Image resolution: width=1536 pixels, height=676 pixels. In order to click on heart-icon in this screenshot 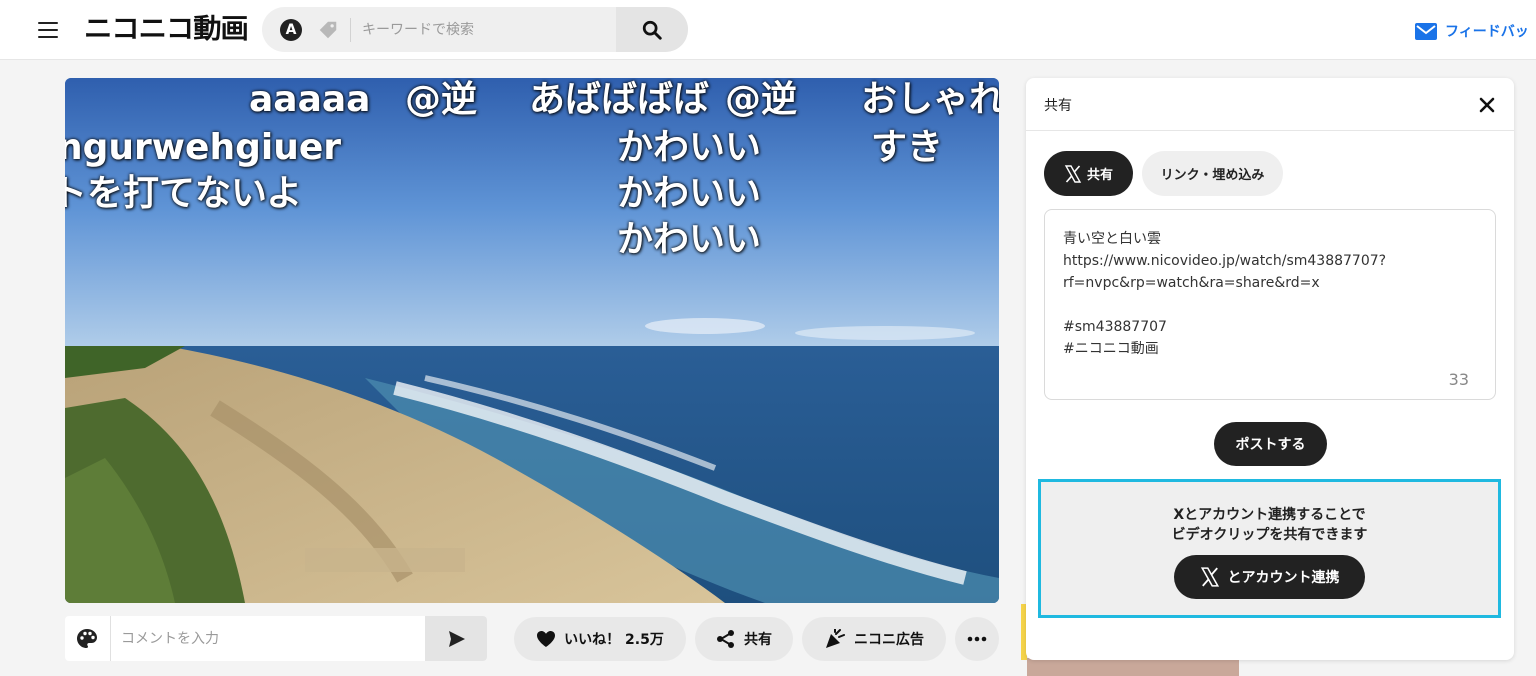, I will do `click(546, 639)`.